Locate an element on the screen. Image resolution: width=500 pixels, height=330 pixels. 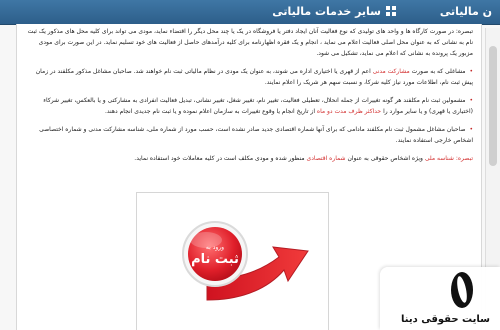
civil-partnership-link: مشارکت مدنی is located at coordinates (391, 71).